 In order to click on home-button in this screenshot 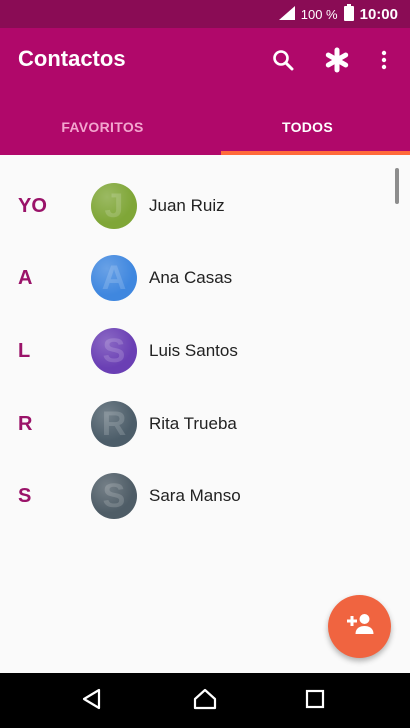, I will do `click(205, 701)`.